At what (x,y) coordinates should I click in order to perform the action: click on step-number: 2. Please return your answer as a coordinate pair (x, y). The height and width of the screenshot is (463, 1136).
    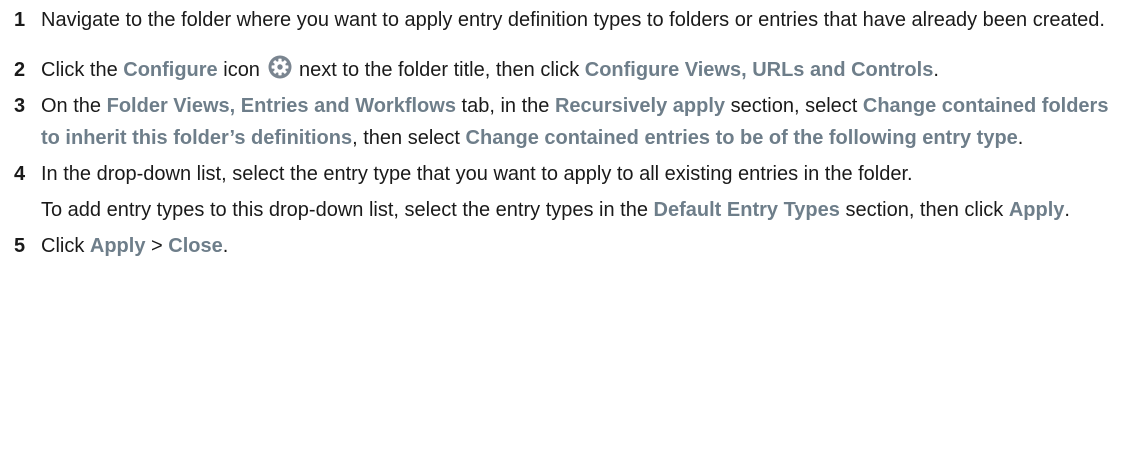
    Looking at the image, I should click on (20, 70).